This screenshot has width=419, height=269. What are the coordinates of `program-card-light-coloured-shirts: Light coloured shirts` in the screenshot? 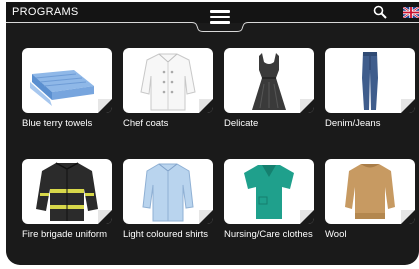 It's located at (168, 200).